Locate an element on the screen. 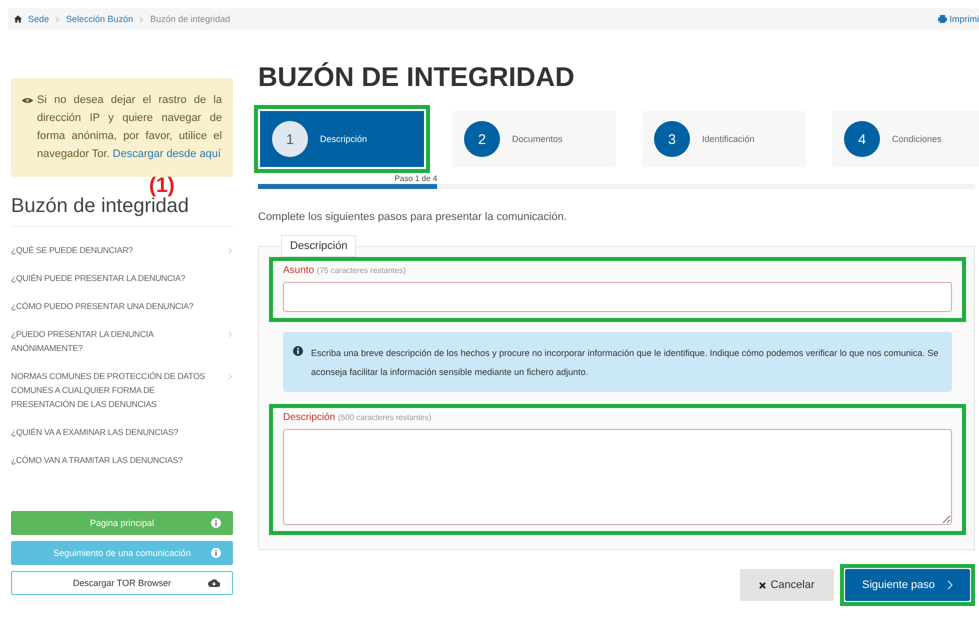 Image resolution: width=979 pixels, height=634 pixels. eye-icon is located at coordinates (27, 100).